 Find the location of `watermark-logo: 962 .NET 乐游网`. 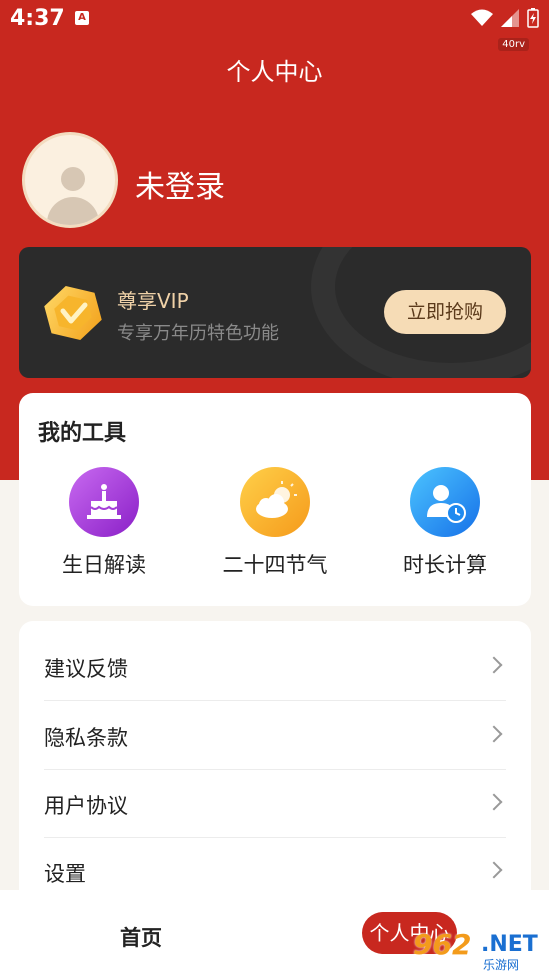

watermark-logo: 962 .NET 乐游网 is located at coordinates (478, 950).